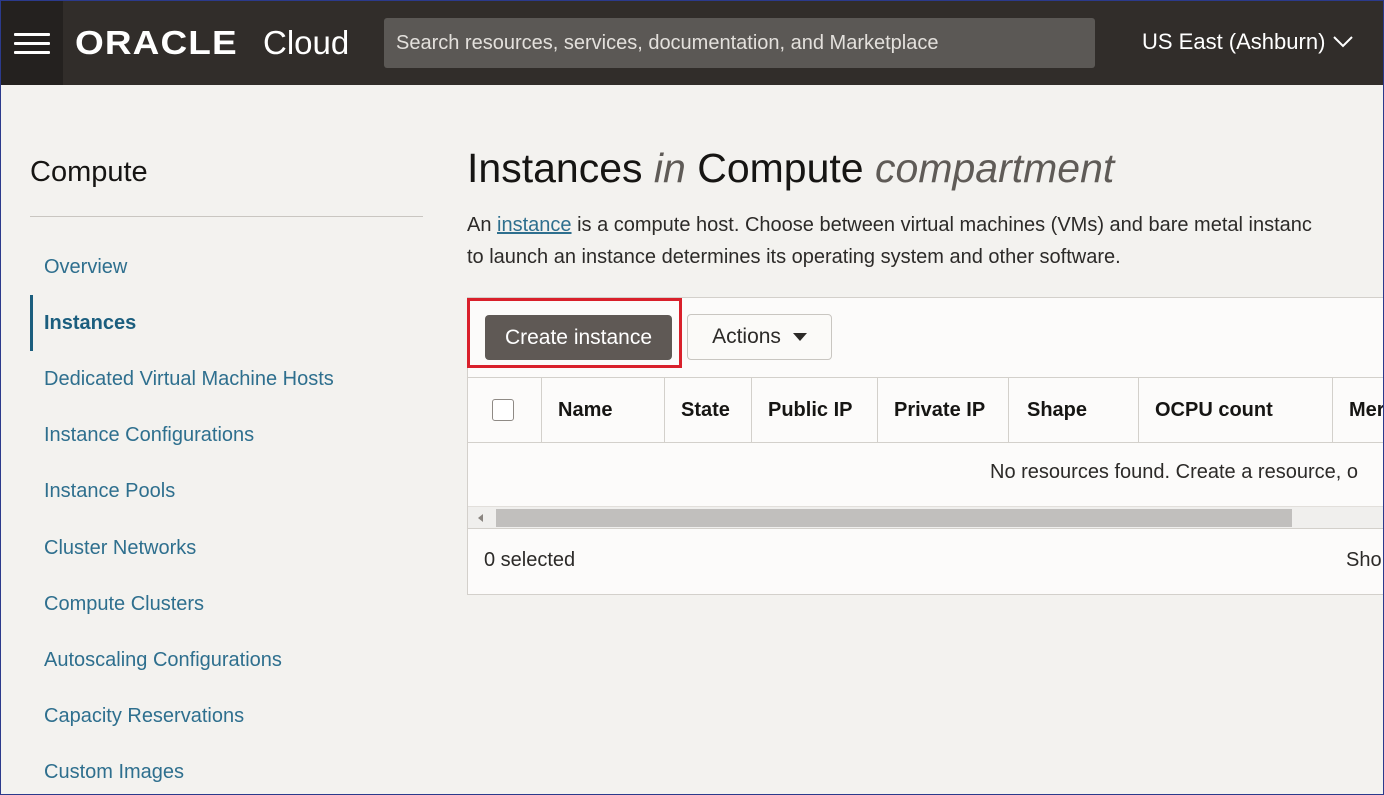 The width and height of the screenshot is (1384, 795). I want to click on sidebar-title: Compute, so click(89, 172).